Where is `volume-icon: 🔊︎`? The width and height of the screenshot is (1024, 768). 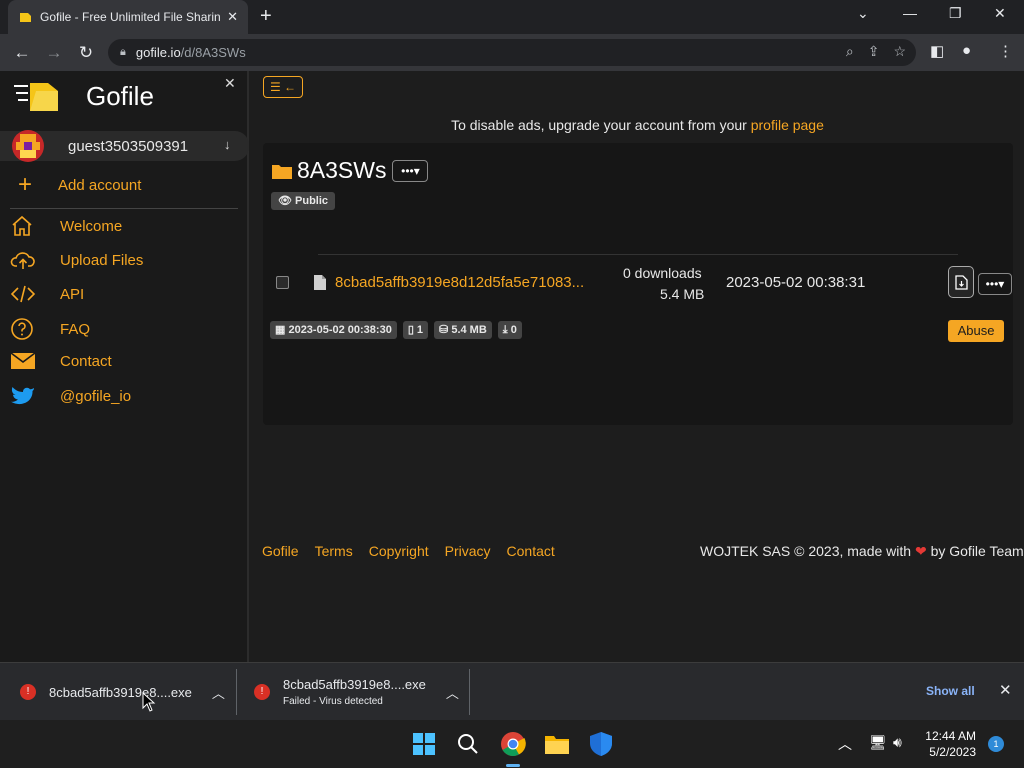 volume-icon: 🔊︎ is located at coordinates (897, 742).